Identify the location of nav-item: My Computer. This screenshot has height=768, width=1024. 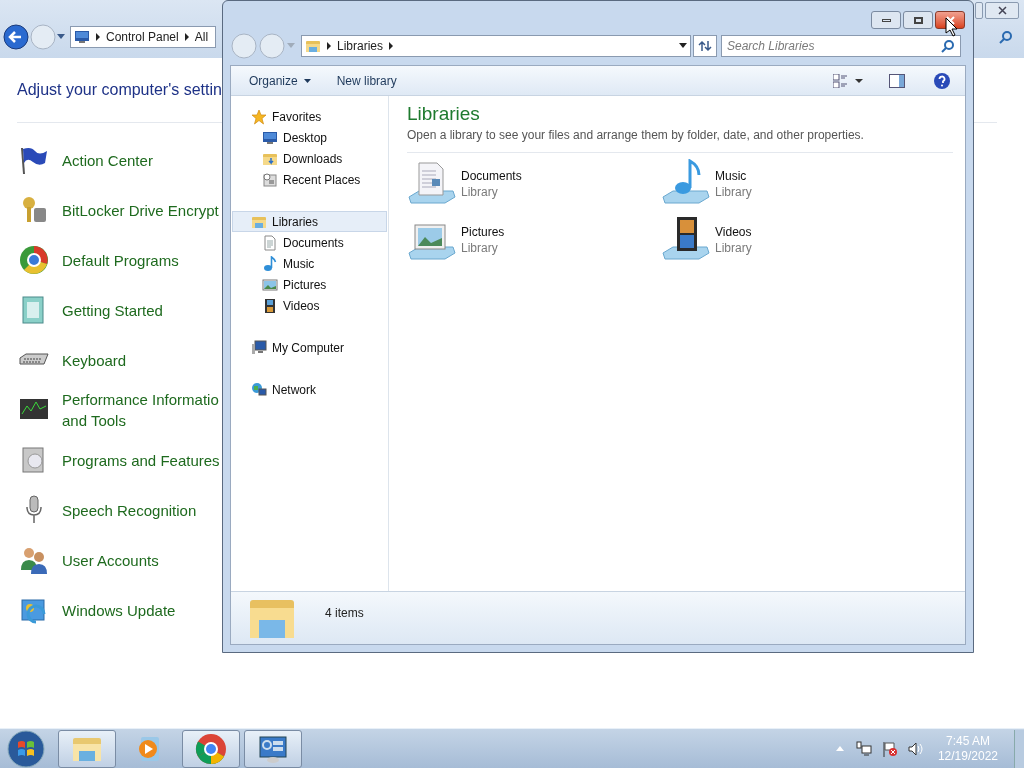
(309, 347).